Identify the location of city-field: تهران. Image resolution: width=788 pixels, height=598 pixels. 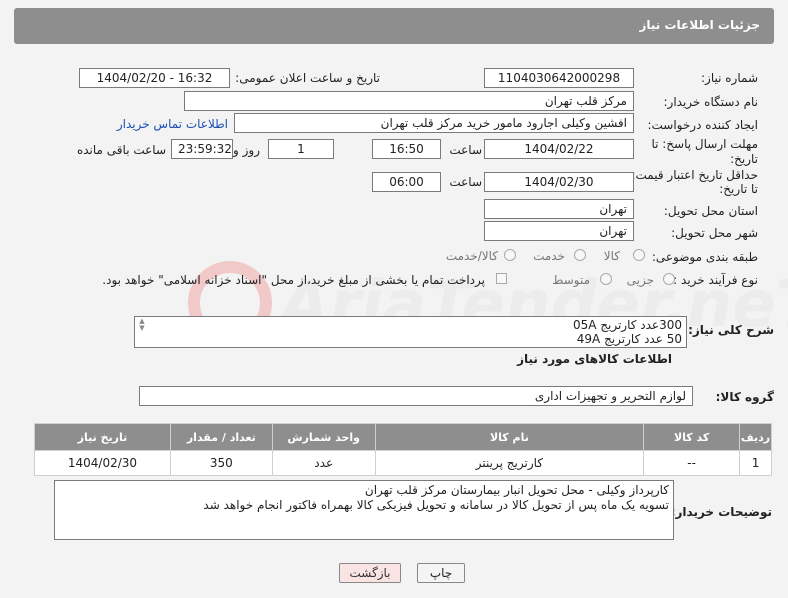
(559, 231).